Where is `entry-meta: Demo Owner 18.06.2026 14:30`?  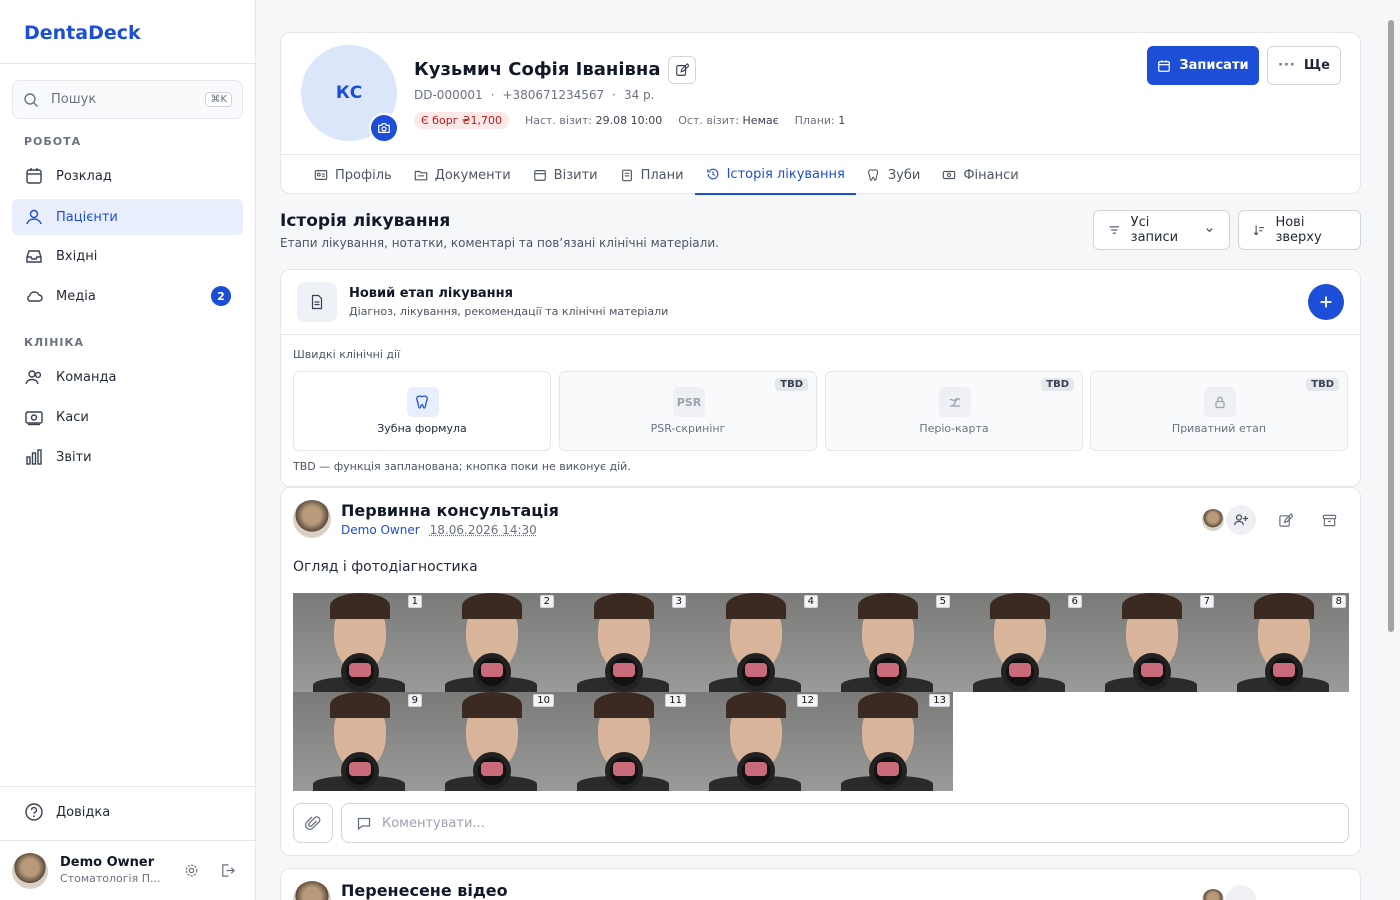
entry-meta: Demo Owner 18.06.2026 14:30 is located at coordinates (439, 530).